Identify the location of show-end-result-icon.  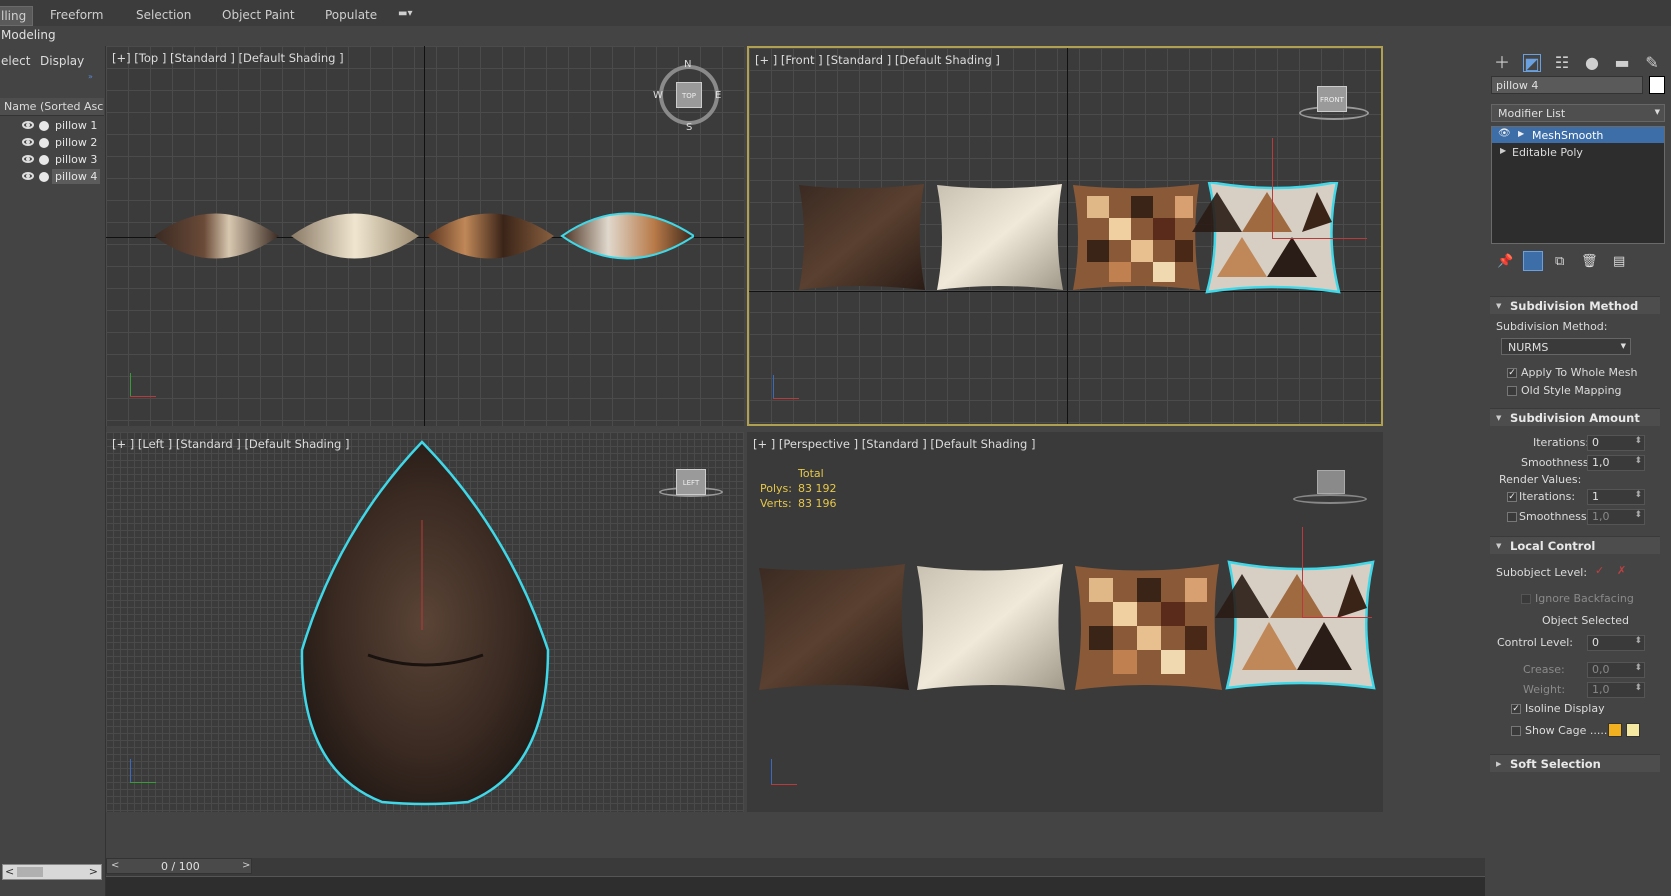
(1533, 261).